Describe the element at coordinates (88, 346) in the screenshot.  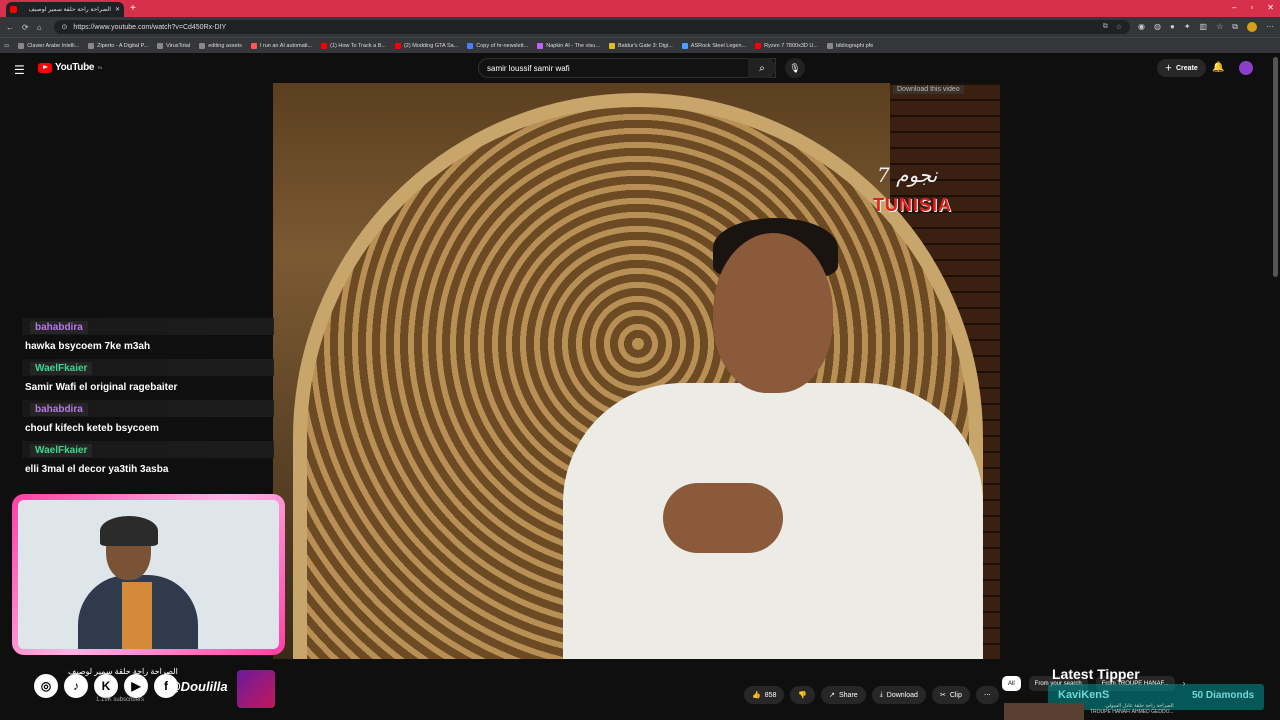
I see `chat-text: hawka bsycoem 7ke m3ah` at that location.